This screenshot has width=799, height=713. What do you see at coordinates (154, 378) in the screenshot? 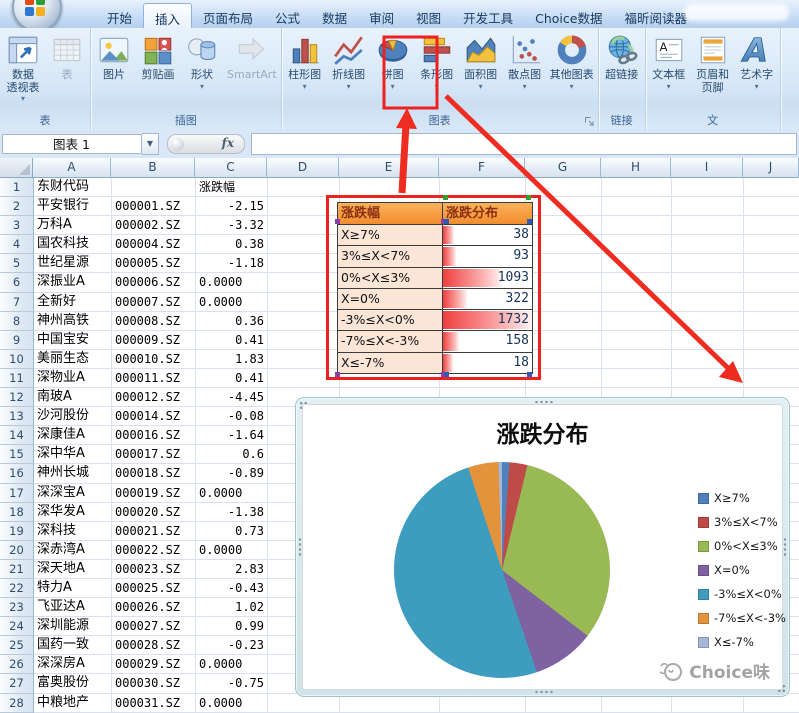
I see `cell: 000011.SZ` at bounding box center [154, 378].